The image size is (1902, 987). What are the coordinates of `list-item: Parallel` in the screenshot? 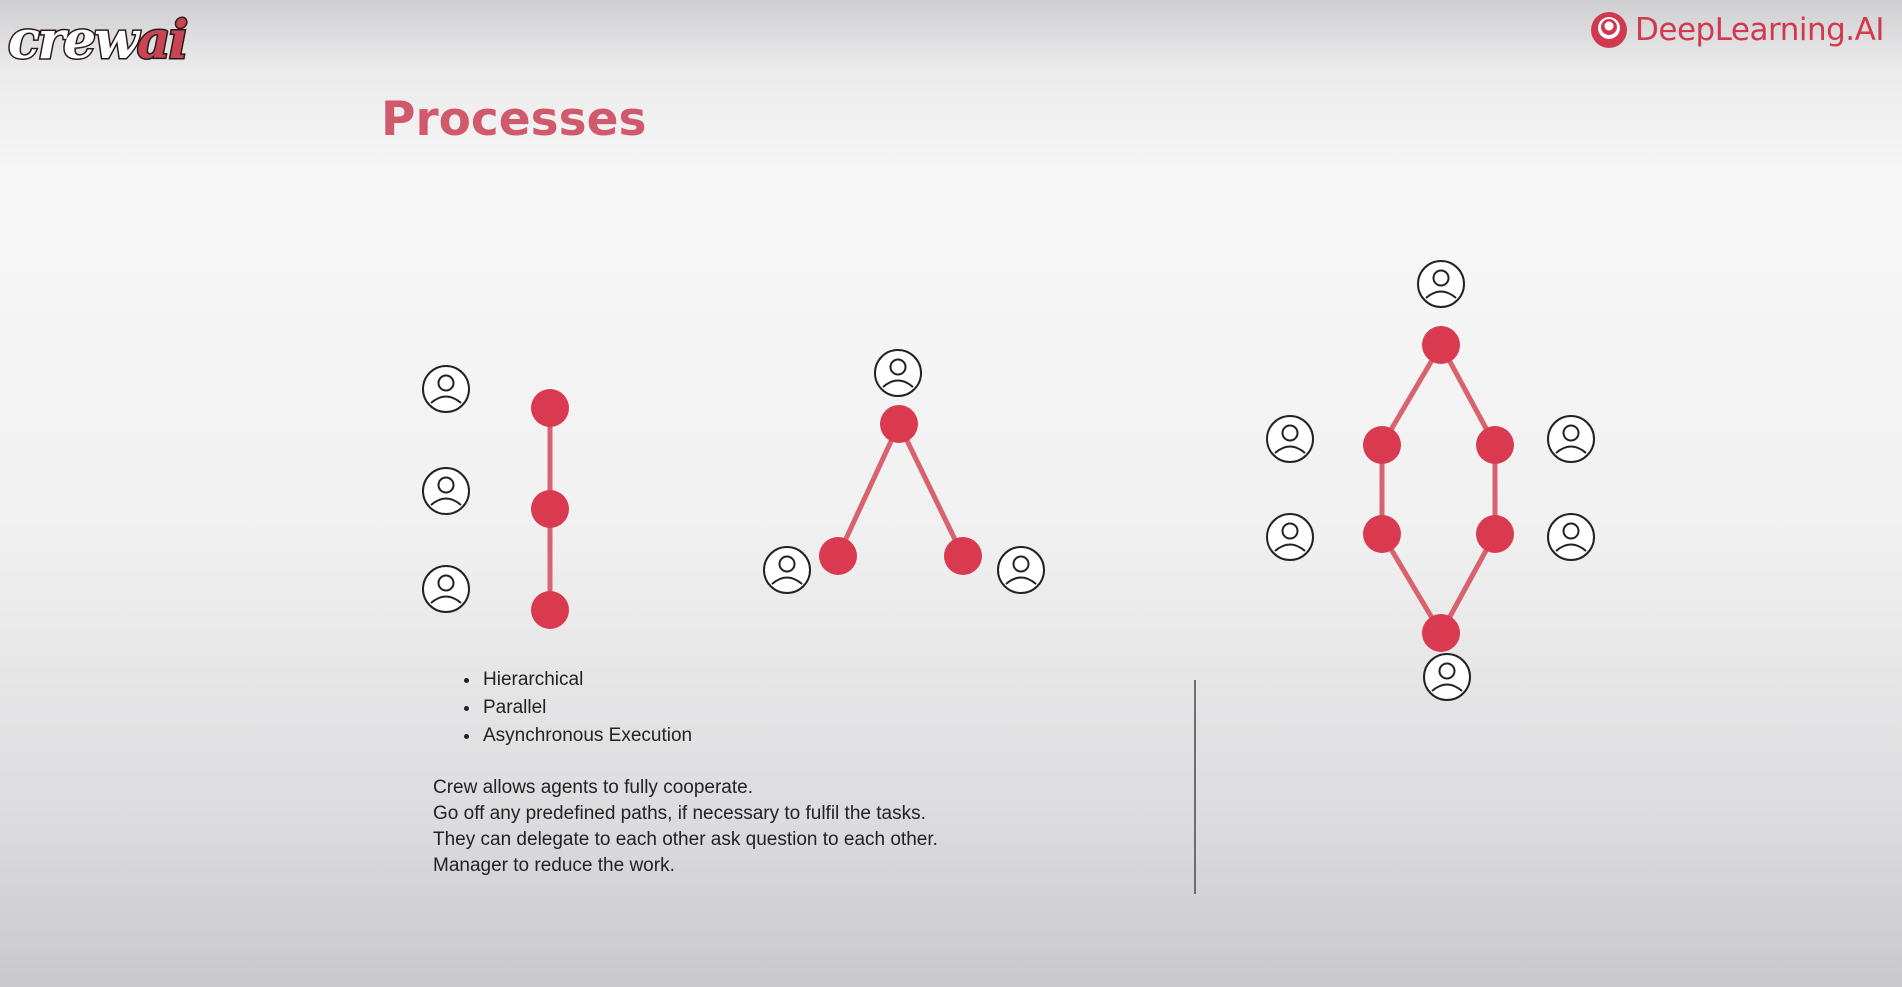 It's located at (586, 708).